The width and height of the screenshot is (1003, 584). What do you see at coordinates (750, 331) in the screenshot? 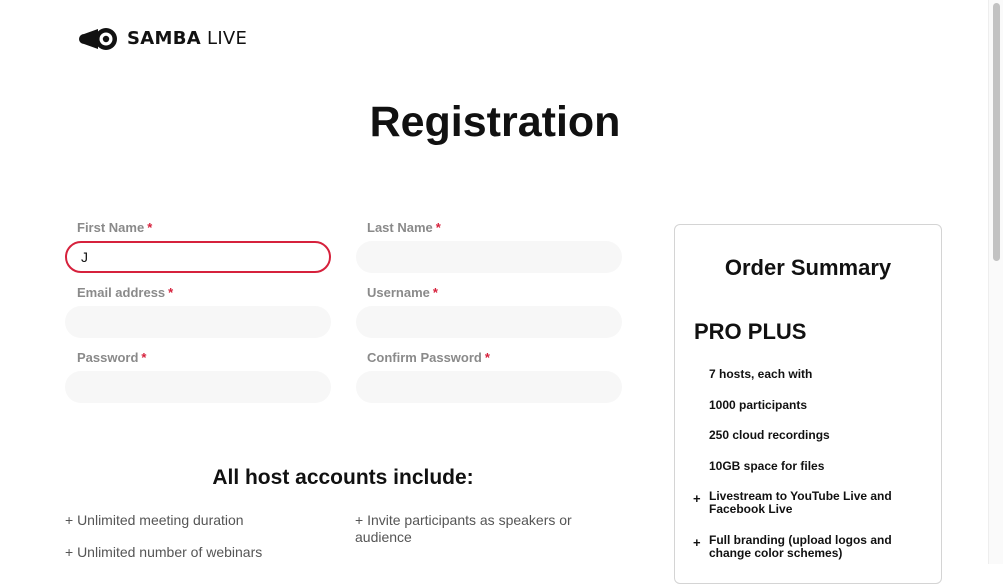
I see `plan-name: PRO PLUS` at bounding box center [750, 331].